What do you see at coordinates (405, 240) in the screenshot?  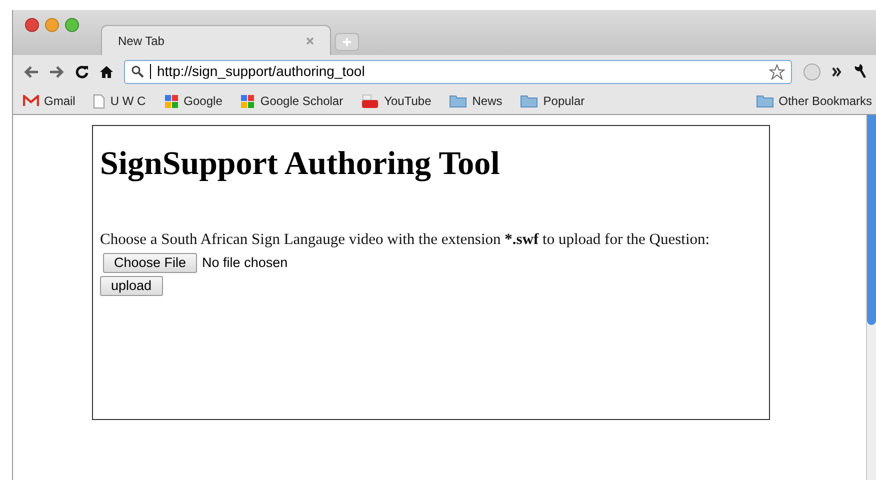 I see `instruction-text: Choose a South African Sign Langauge video with the extension *.swf to upload for the Question:` at bounding box center [405, 240].